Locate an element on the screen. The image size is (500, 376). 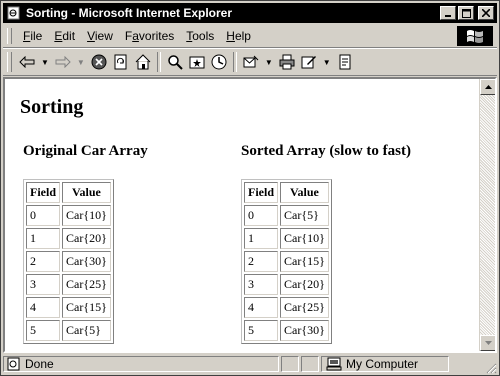
table-row: 1 Car{10} is located at coordinates (286, 238).